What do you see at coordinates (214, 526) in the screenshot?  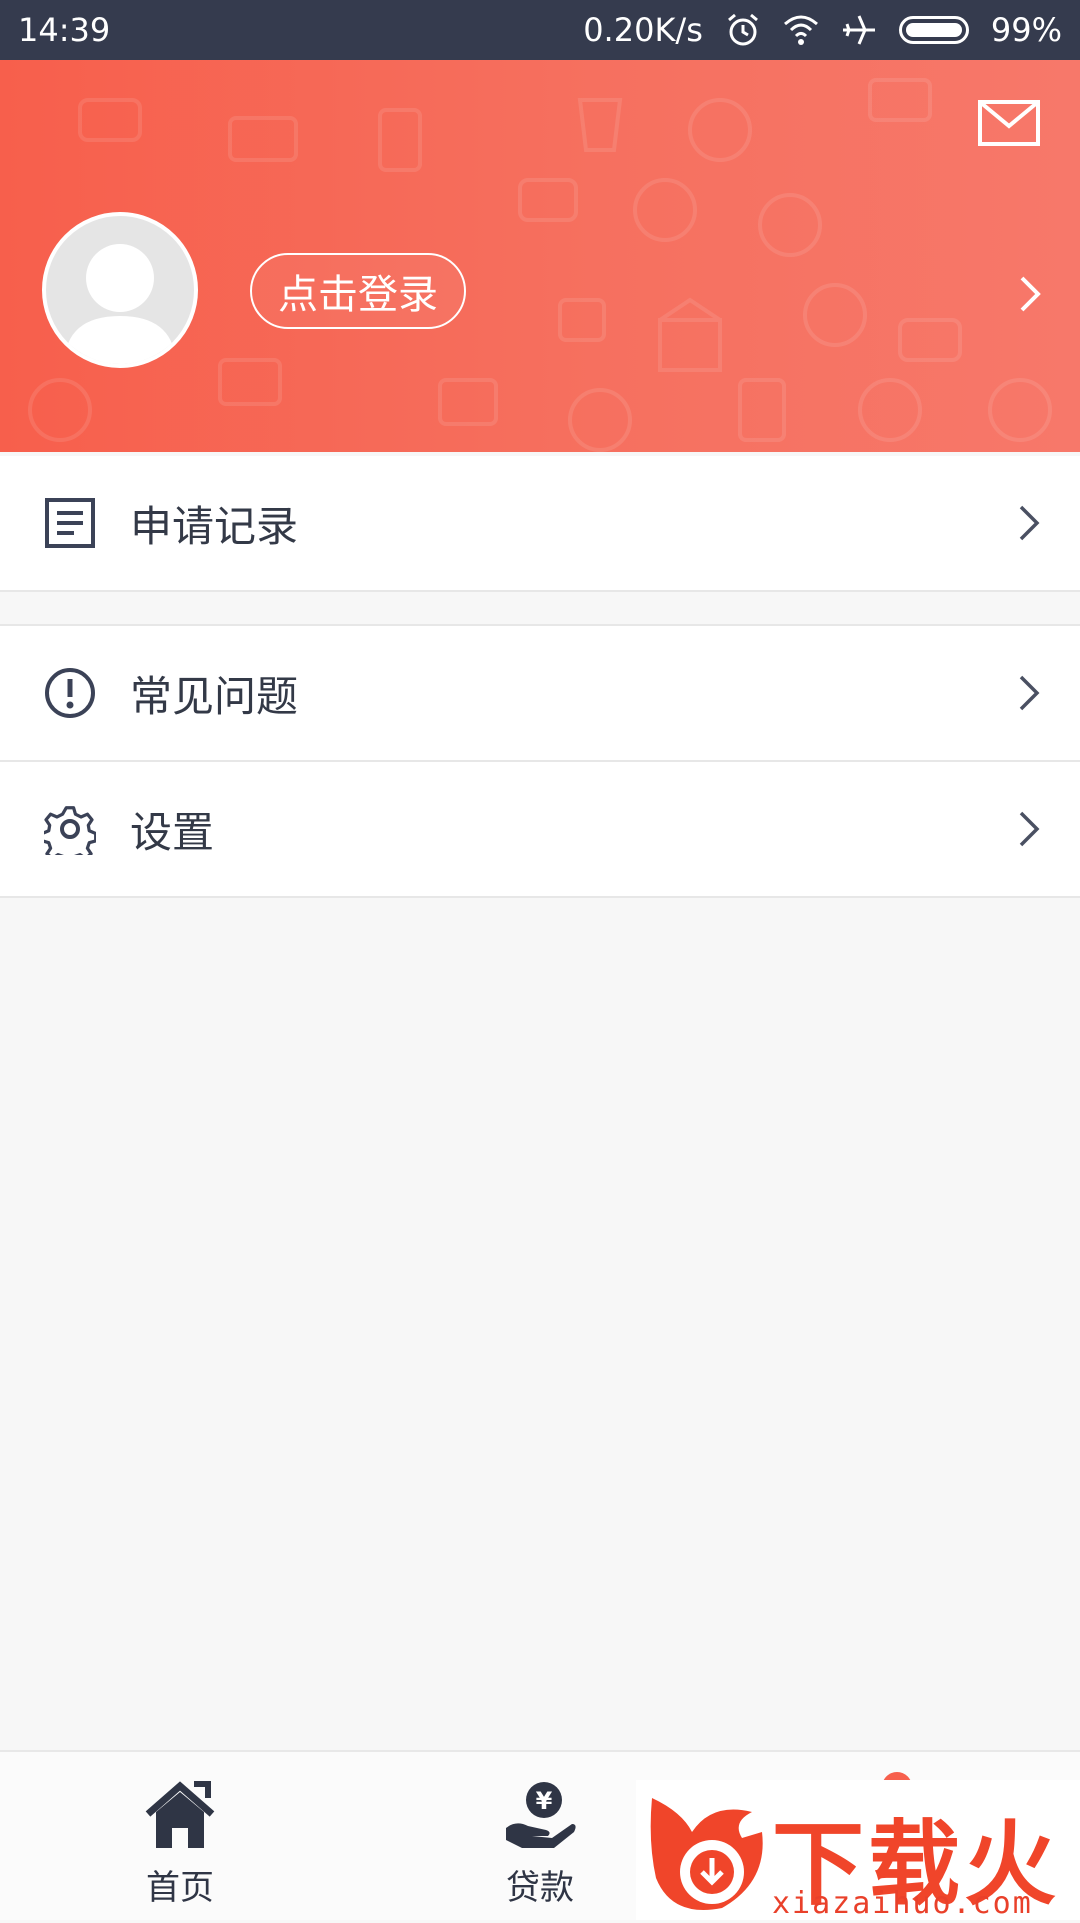 I see `menu-item-label: 申请记录` at bounding box center [214, 526].